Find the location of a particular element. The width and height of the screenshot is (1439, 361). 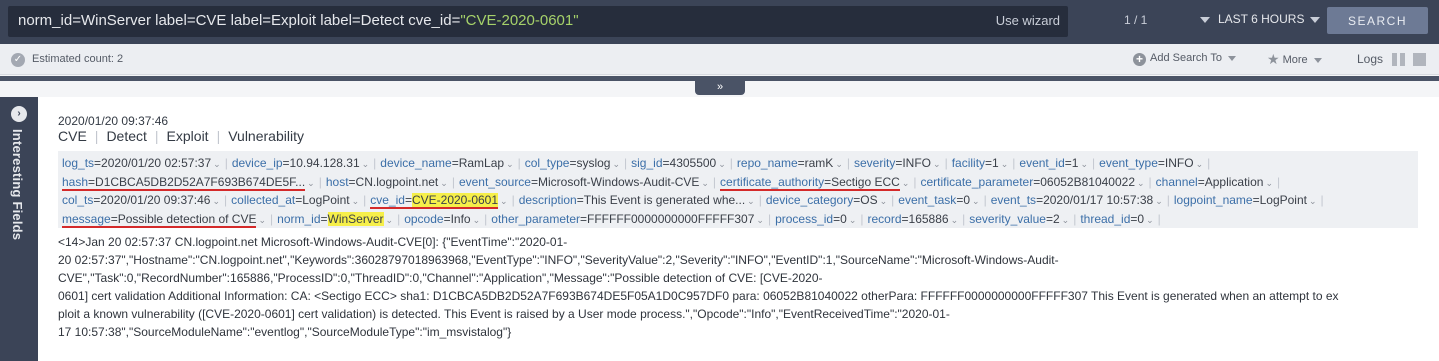

field-log-ts: log_ts=2020/01/20 02:57:37 ⌄ is located at coordinates (141, 163).